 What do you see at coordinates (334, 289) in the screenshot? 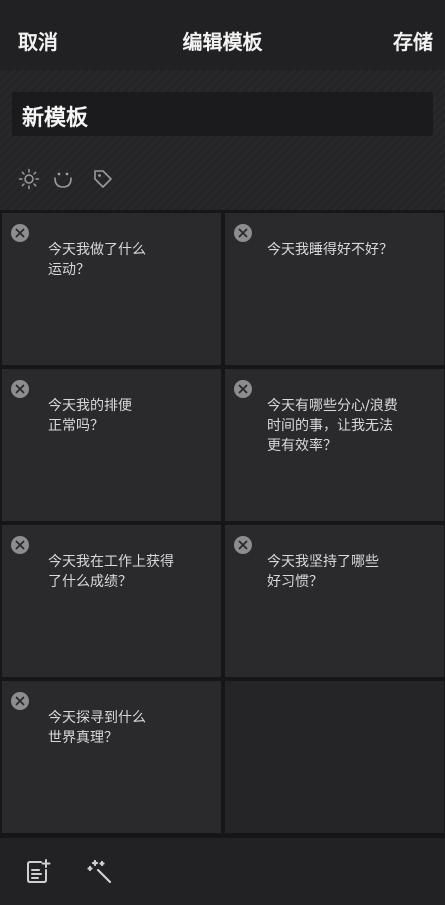
I see `question-card: 今天我睡得好不好？` at bounding box center [334, 289].